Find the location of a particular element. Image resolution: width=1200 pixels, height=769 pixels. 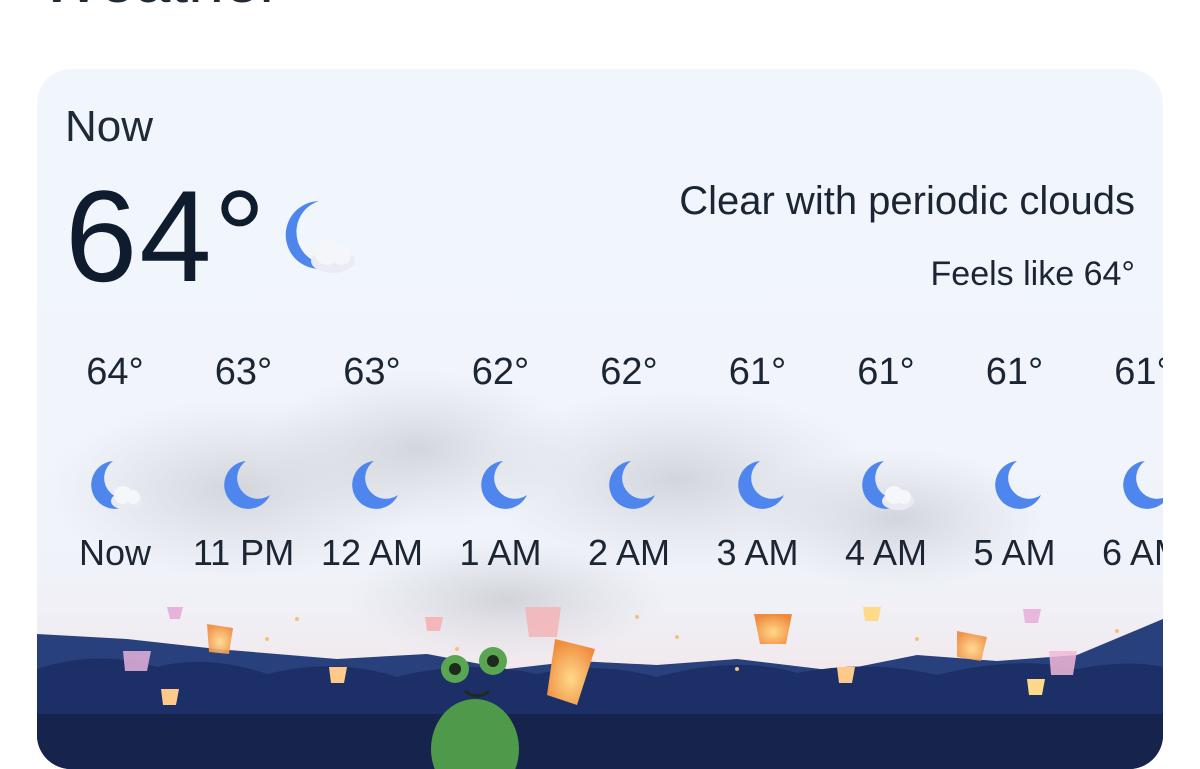

current-label: Now is located at coordinates (109, 126).